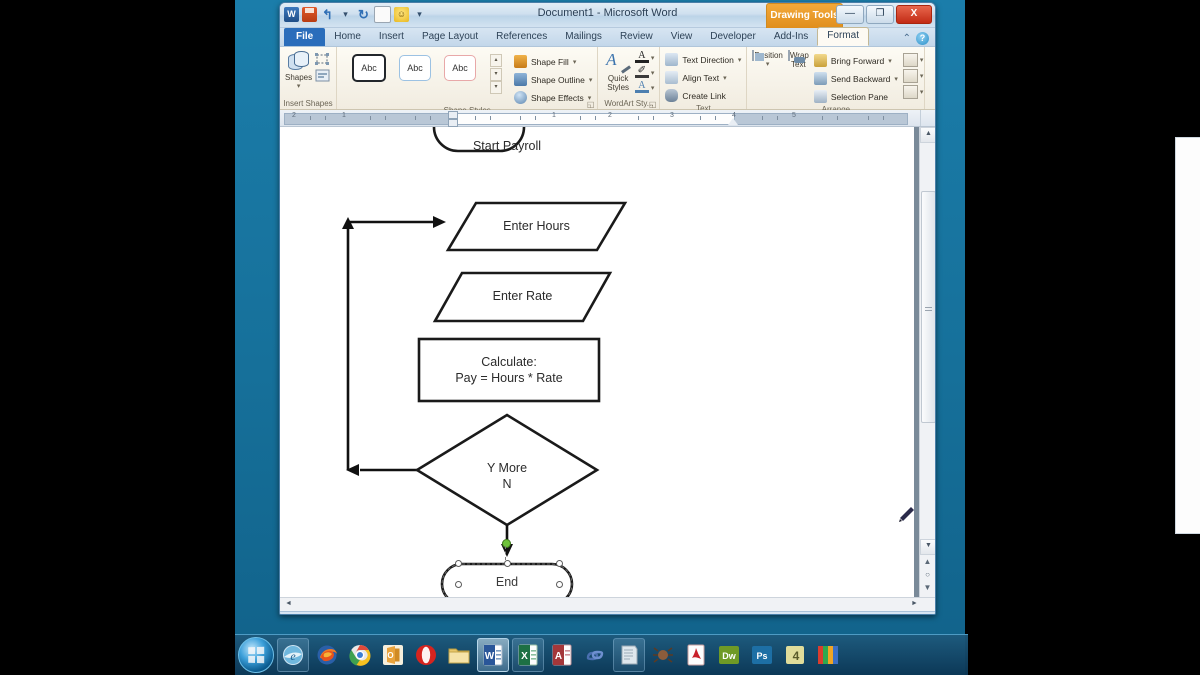 The image size is (1200, 675). Describe the element at coordinates (653, 104) in the screenshot. I see `wordart-dialog-launcher-icon: ◱` at that location.